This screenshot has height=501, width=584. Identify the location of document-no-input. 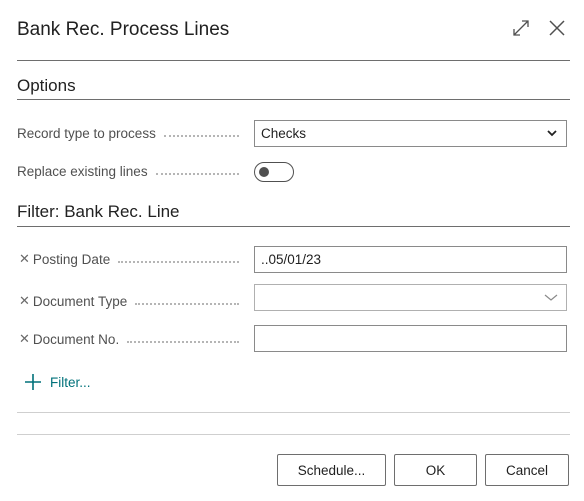
(410, 338).